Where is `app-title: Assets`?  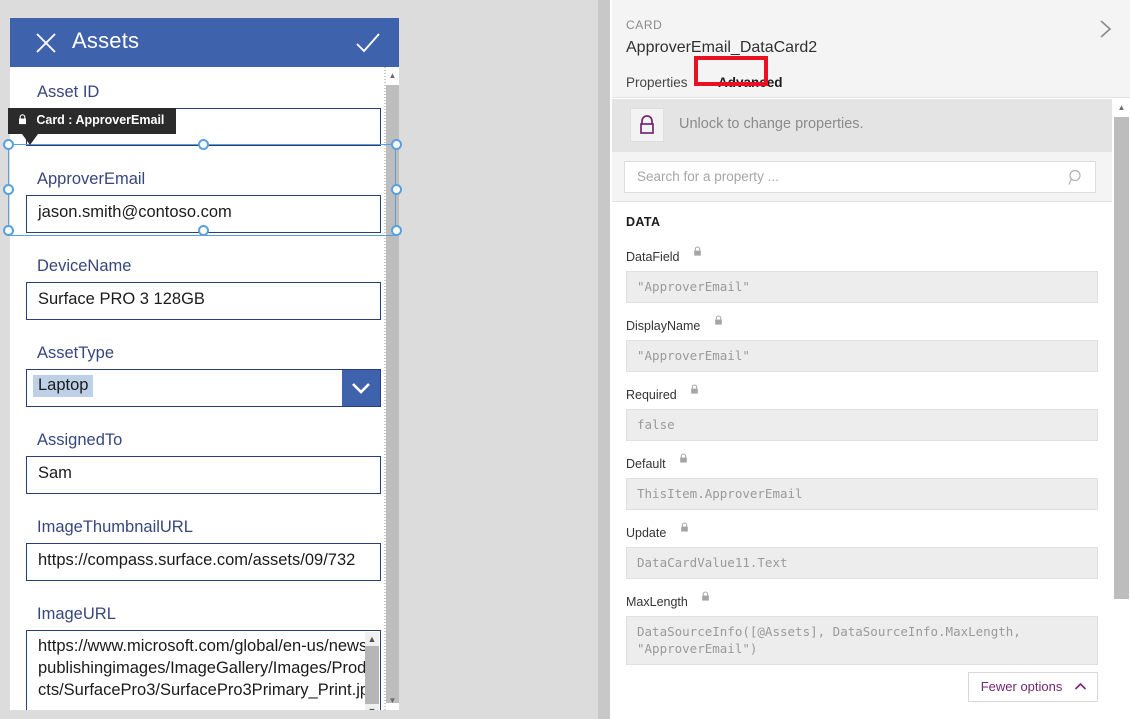 app-title: Assets is located at coordinates (106, 40).